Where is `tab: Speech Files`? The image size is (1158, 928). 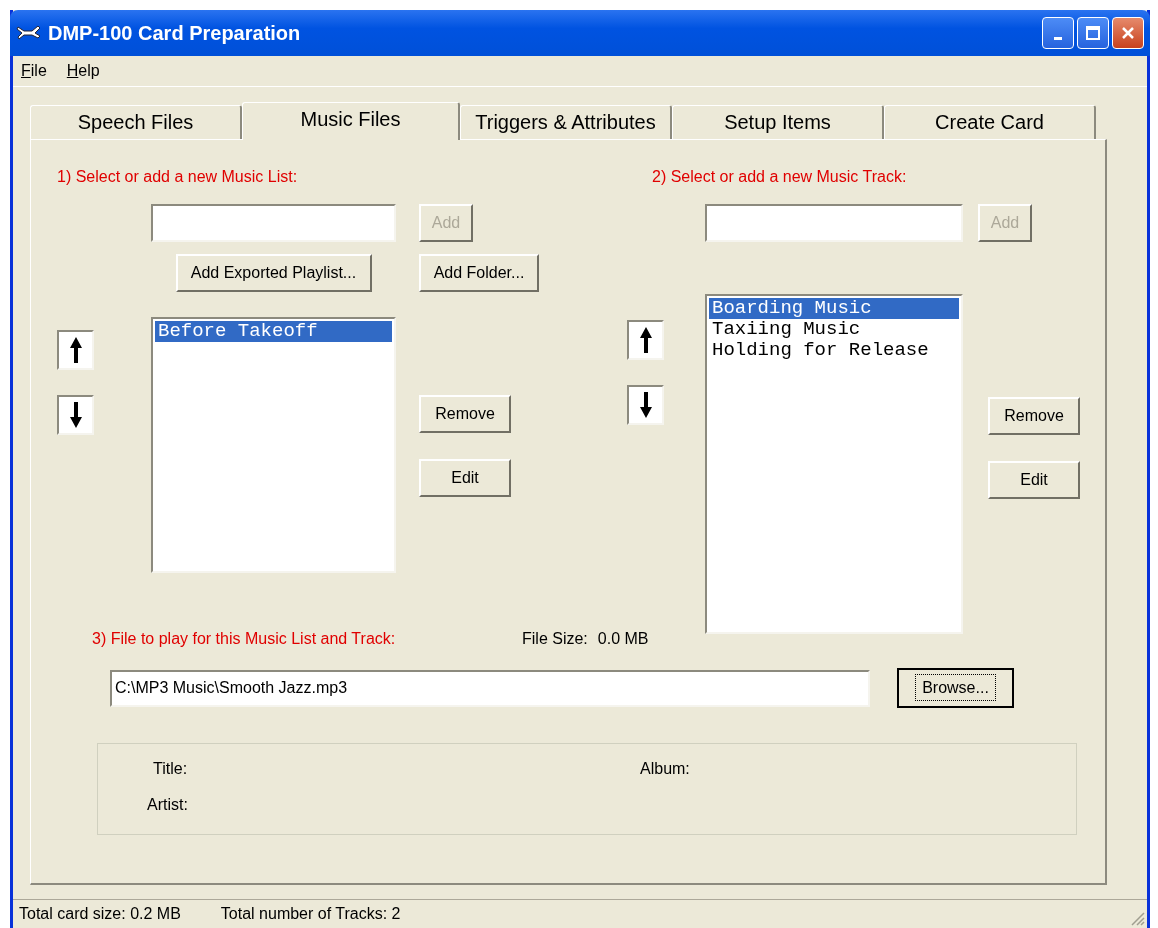 tab: Speech Files is located at coordinates (136, 122).